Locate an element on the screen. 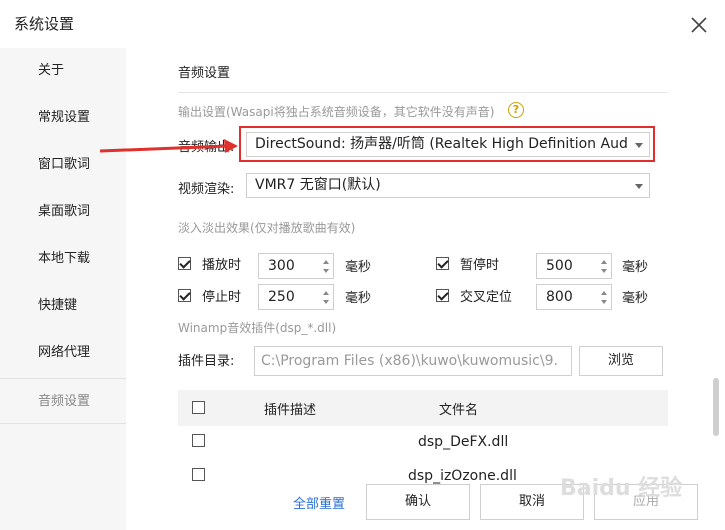 The width and height of the screenshot is (725, 530). chevron-down-icon is located at coordinates (639, 186).